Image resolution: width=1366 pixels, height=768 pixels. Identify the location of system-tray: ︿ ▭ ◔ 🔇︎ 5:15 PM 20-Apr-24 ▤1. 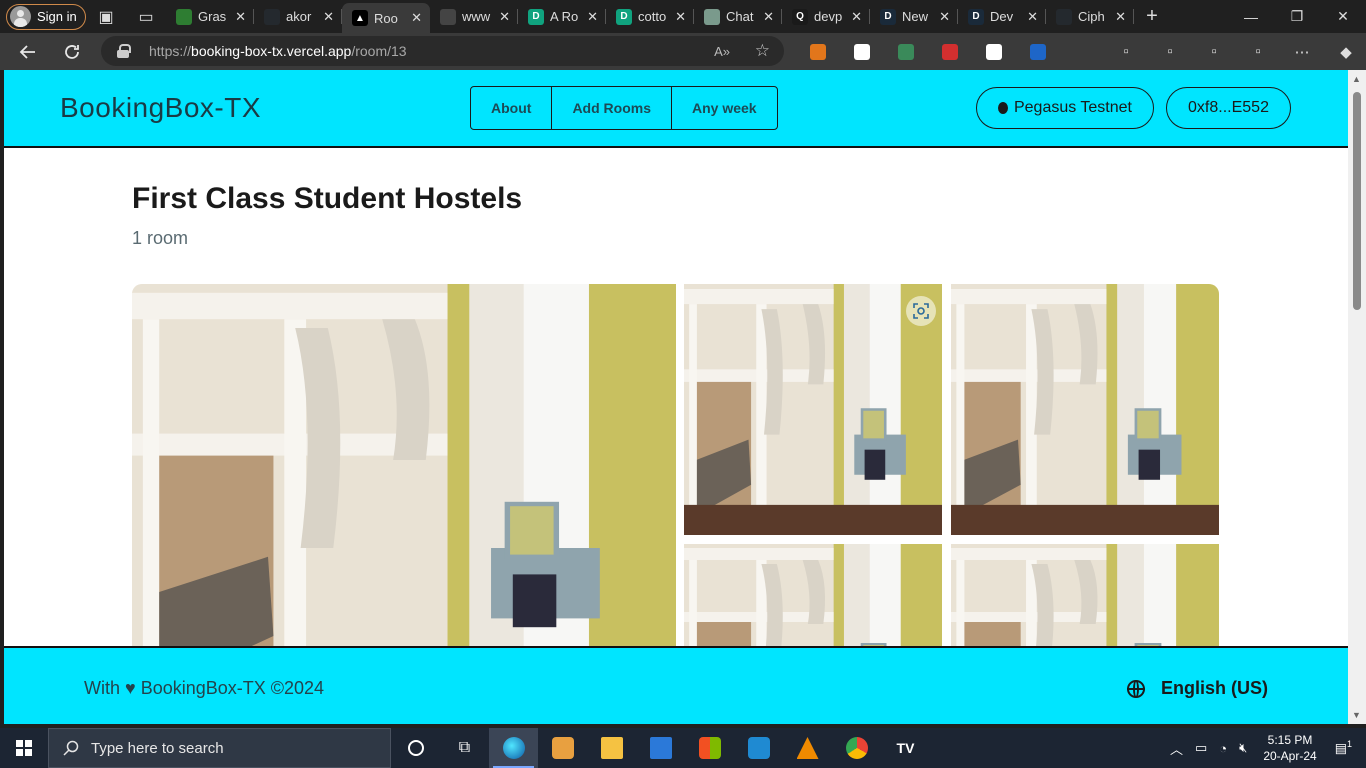
(1265, 748).